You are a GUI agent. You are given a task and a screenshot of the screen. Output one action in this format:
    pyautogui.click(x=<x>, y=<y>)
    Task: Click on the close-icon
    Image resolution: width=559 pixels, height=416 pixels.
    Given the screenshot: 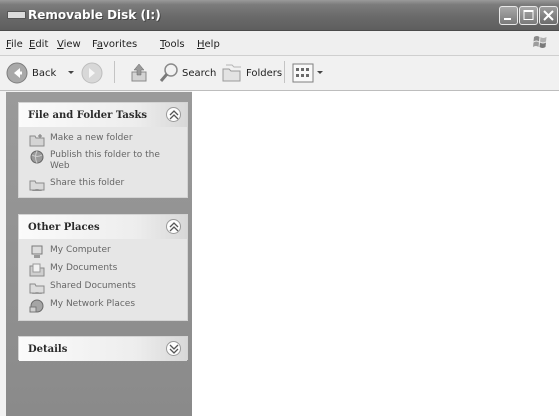 What is the action you would take?
    pyautogui.click(x=548, y=15)
    